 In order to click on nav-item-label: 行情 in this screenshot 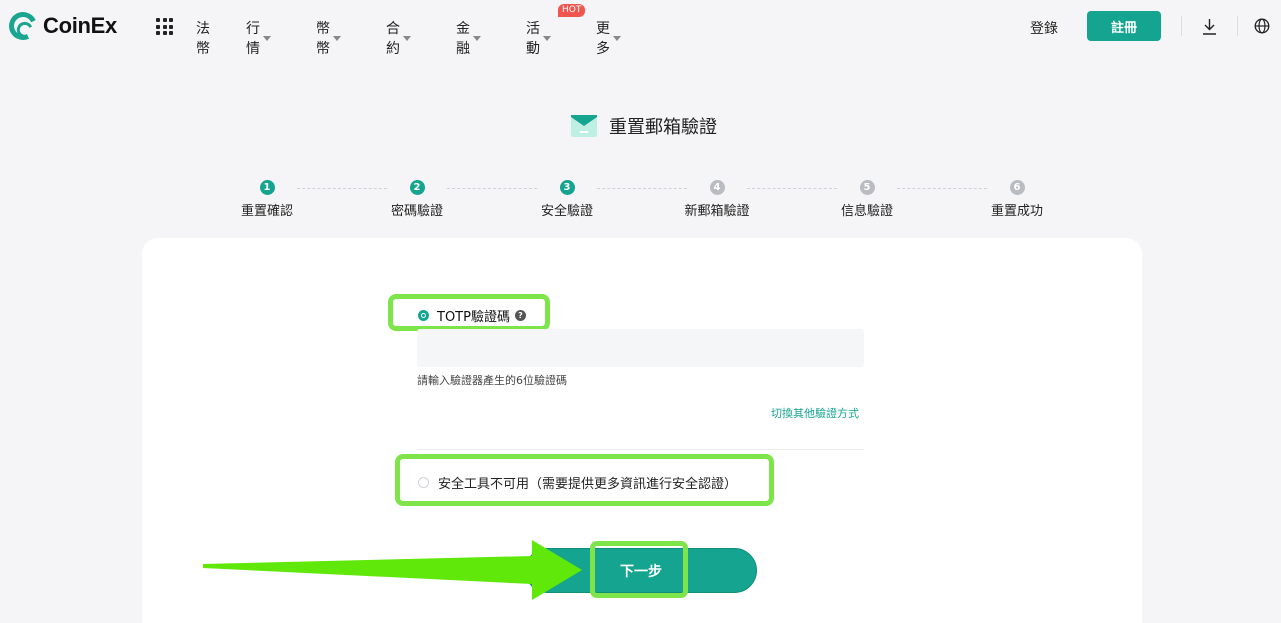, I will do `click(253, 39)`.